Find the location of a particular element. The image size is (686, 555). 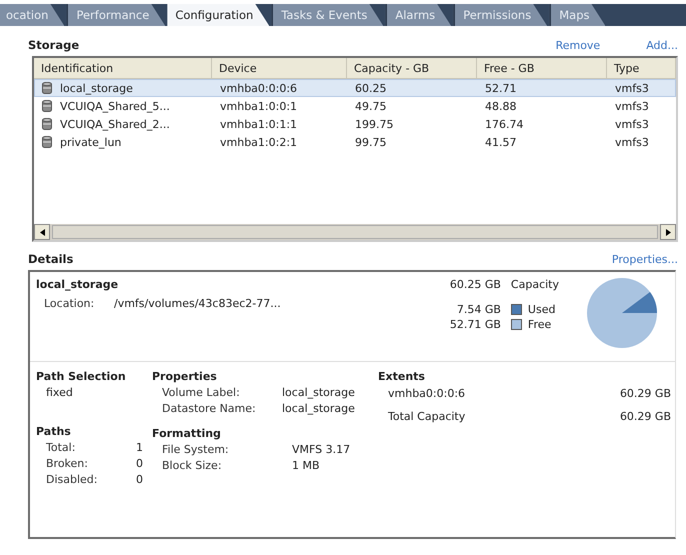

field-label: Location: is located at coordinates (70, 303).